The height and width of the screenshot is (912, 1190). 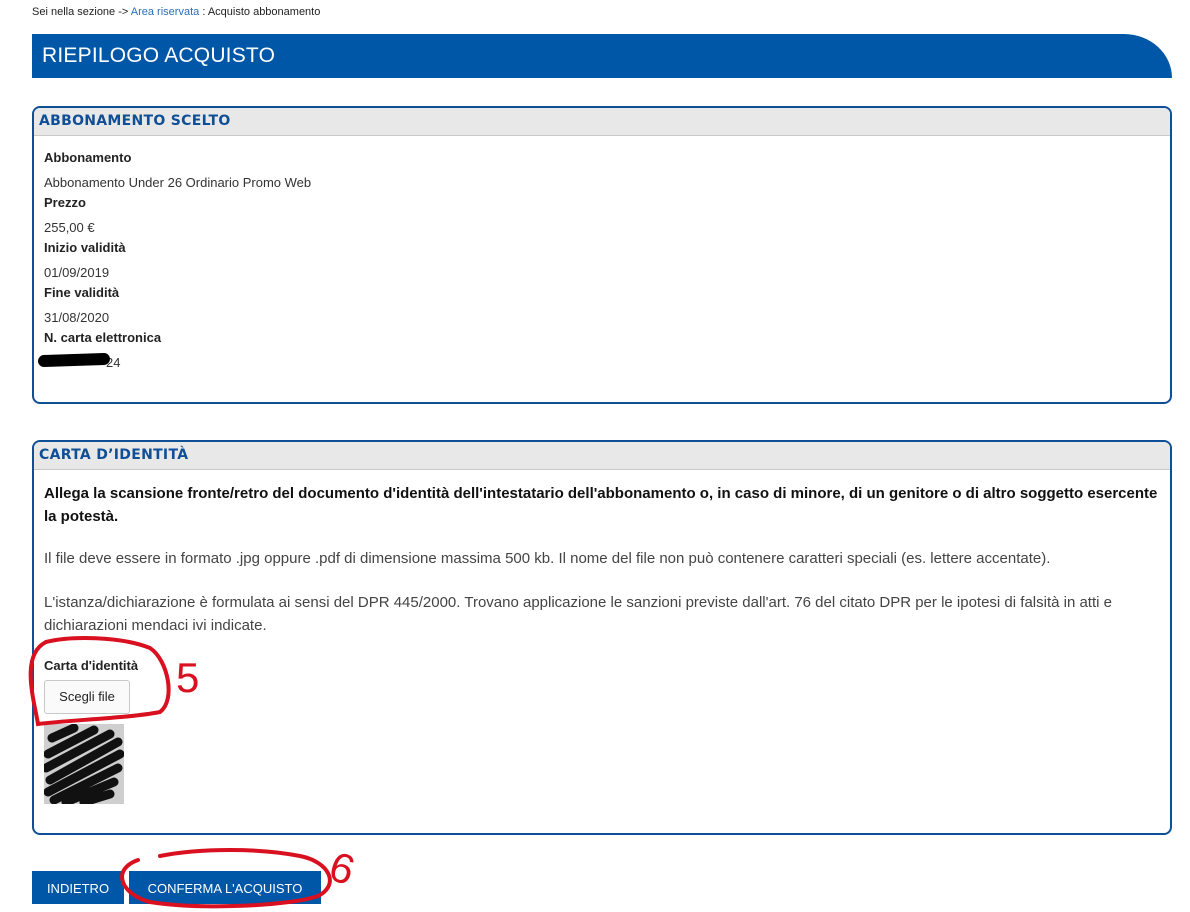 What do you see at coordinates (69, 227) in the screenshot?
I see `price-value: 255,00 €` at bounding box center [69, 227].